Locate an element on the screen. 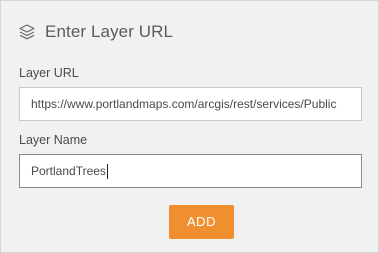 Image resolution: width=379 pixels, height=253 pixels. panel-header: Enter Layer URL is located at coordinates (95, 32).